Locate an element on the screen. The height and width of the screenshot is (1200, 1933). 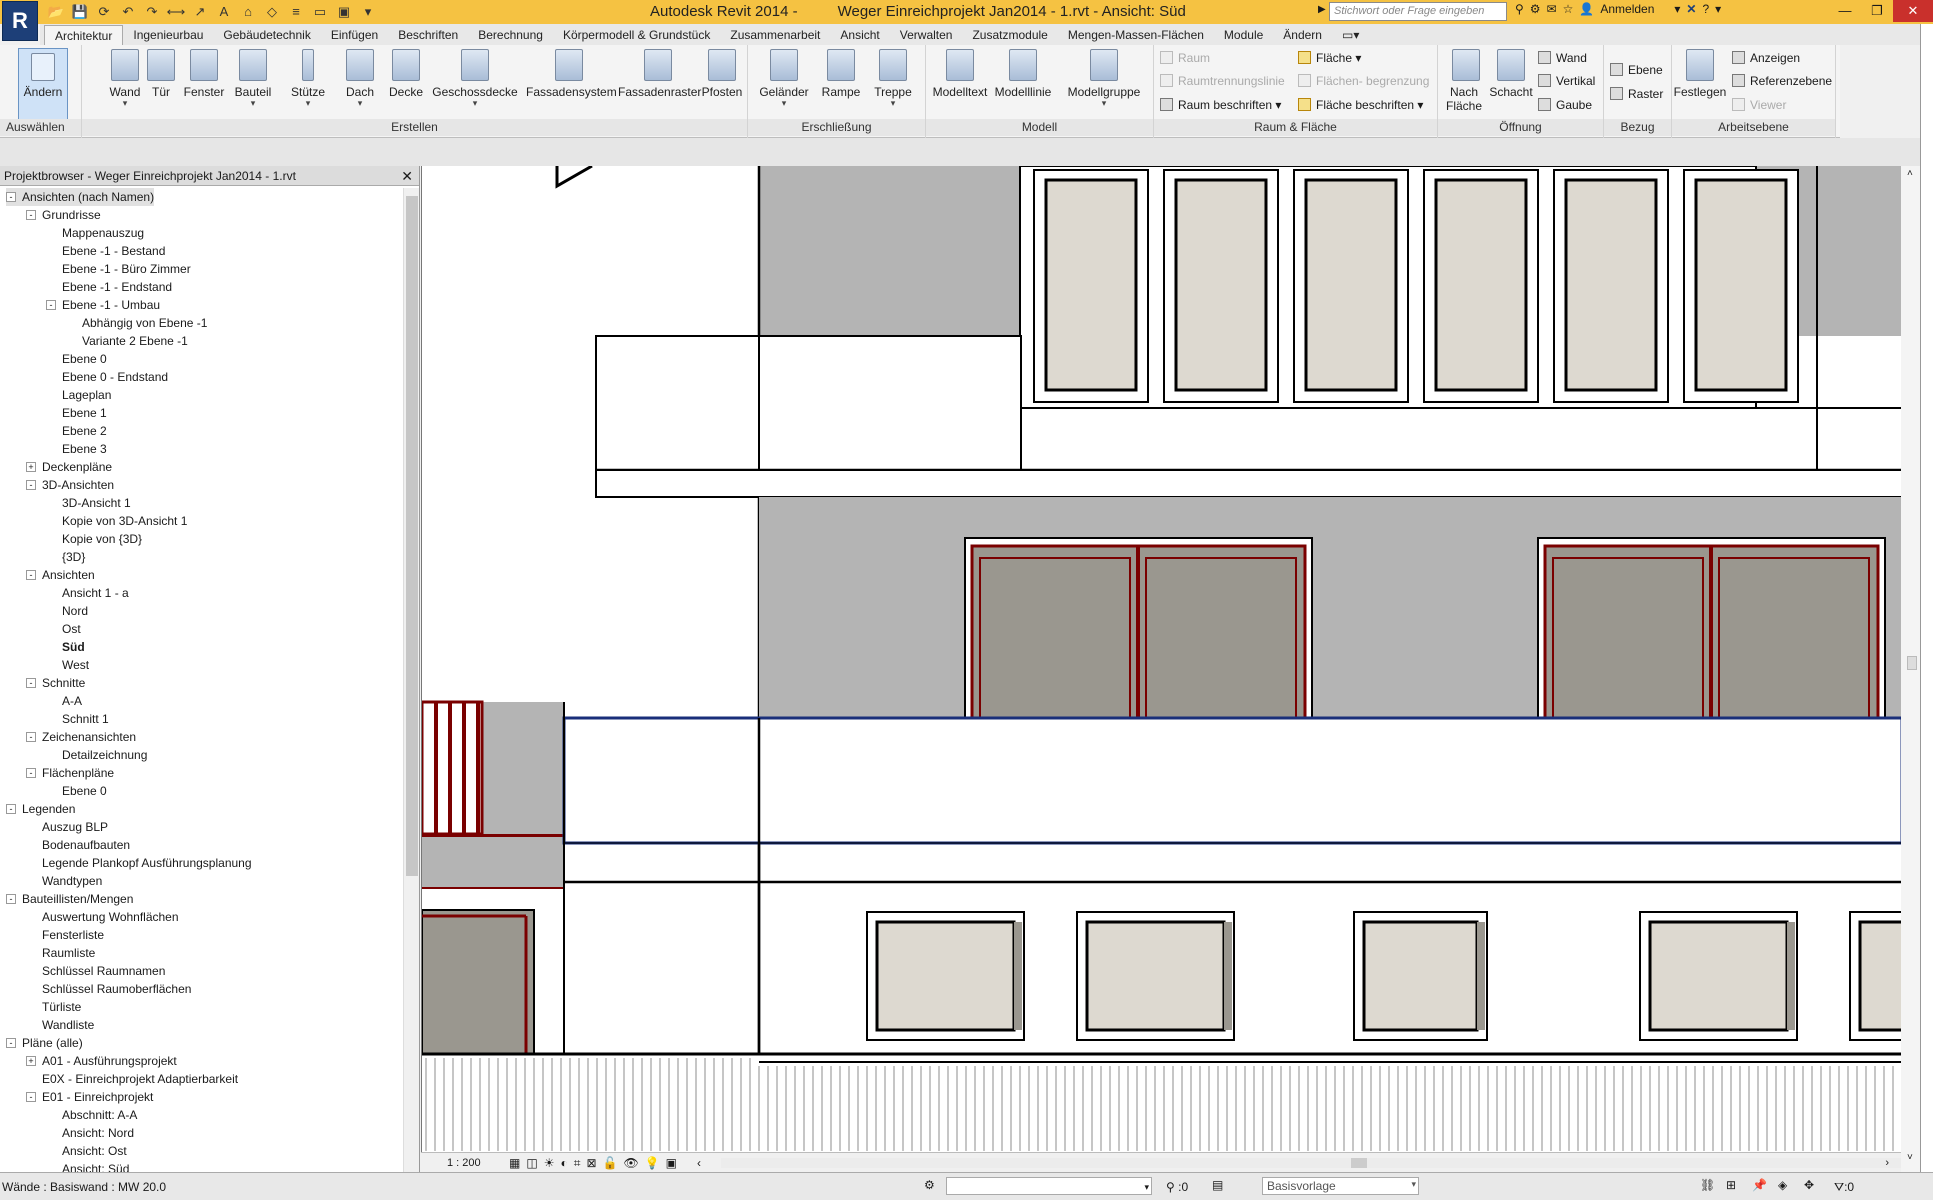
tag-icon: A is located at coordinates (224, 12).